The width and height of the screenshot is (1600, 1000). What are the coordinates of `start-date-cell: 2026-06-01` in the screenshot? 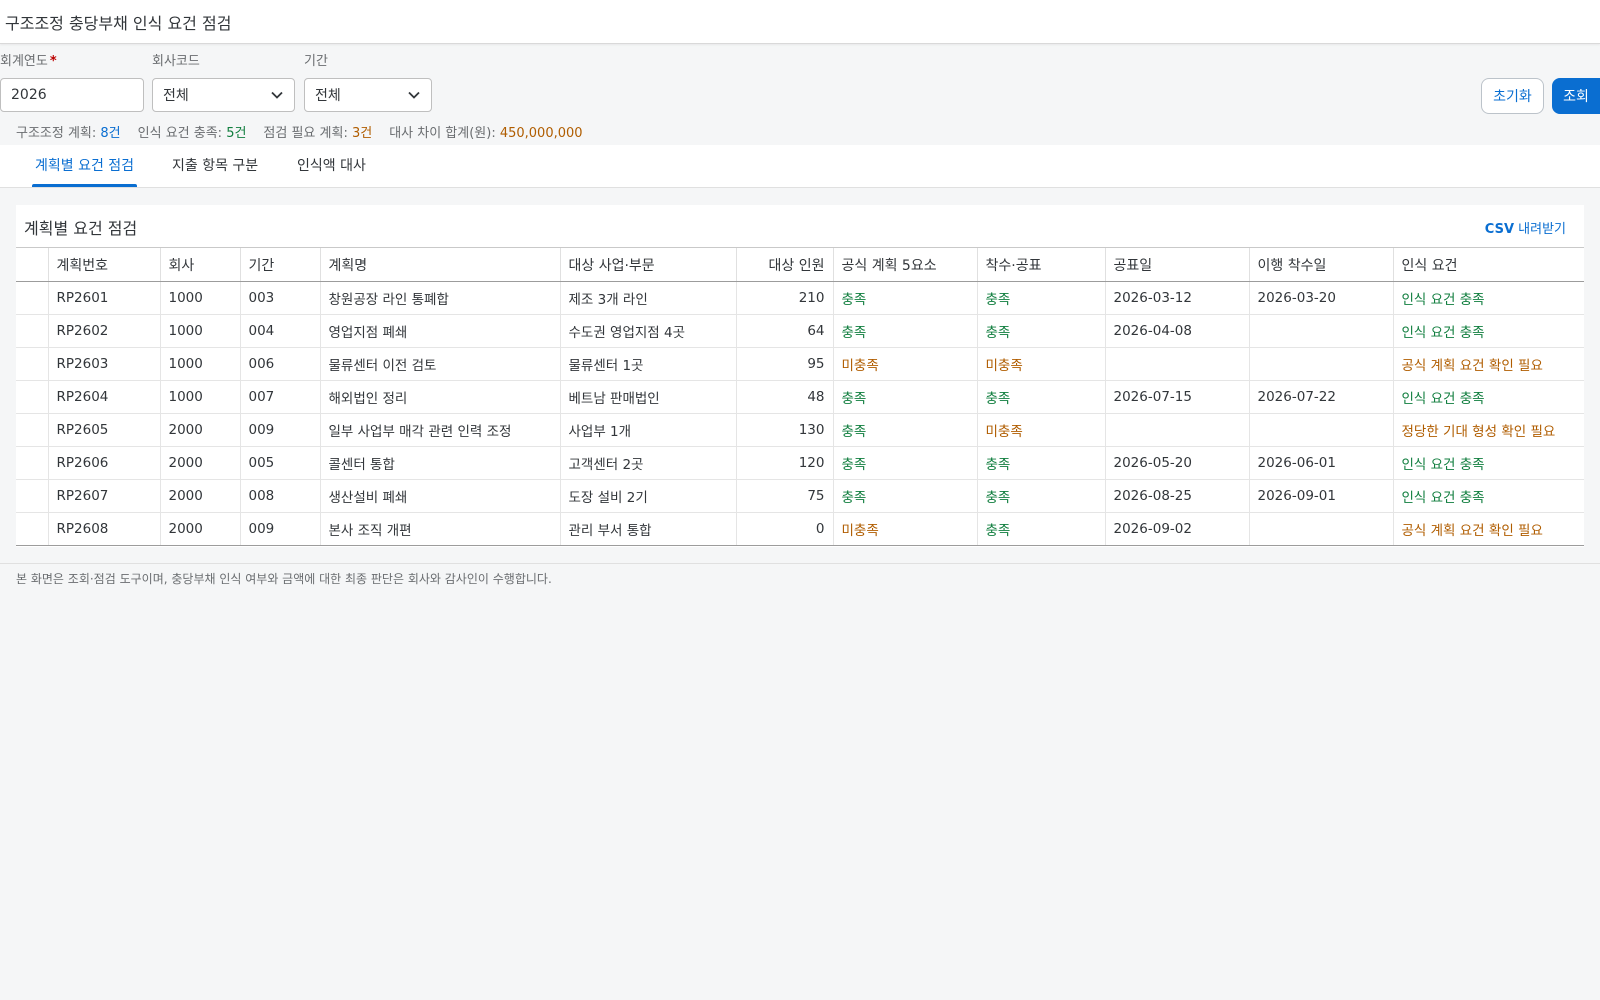 It's located at (1320, 463).